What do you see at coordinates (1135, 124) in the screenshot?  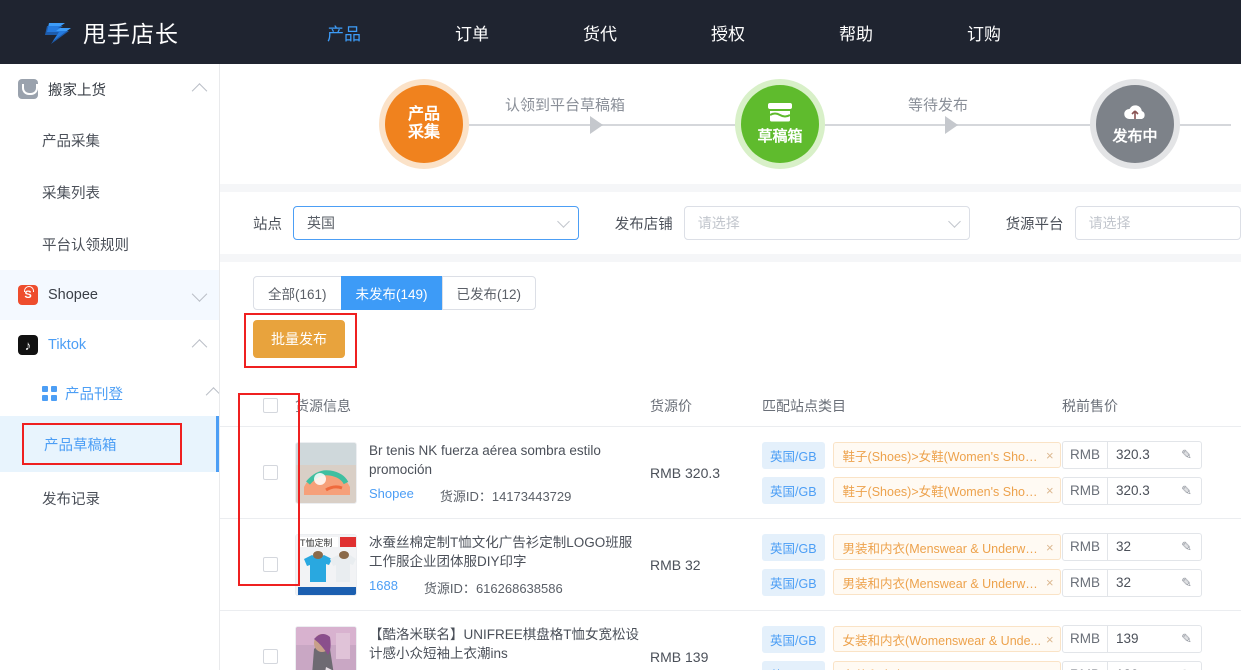 I see `step-publishing: 发布中` at bounding box center [1135, 124].